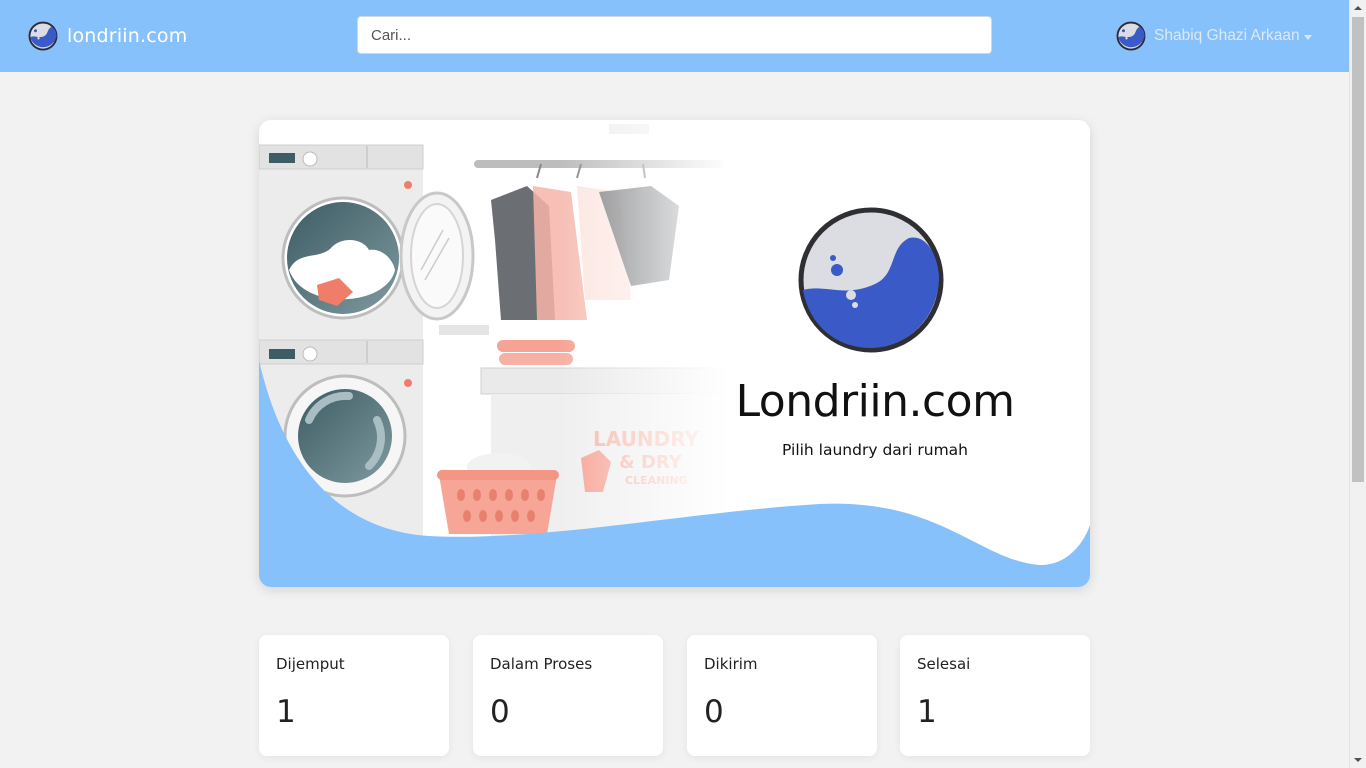  What do you see at coordinates (43, 36) in the screenshot?
I see `brand-logo-icon` at bounding box center [43, 36].